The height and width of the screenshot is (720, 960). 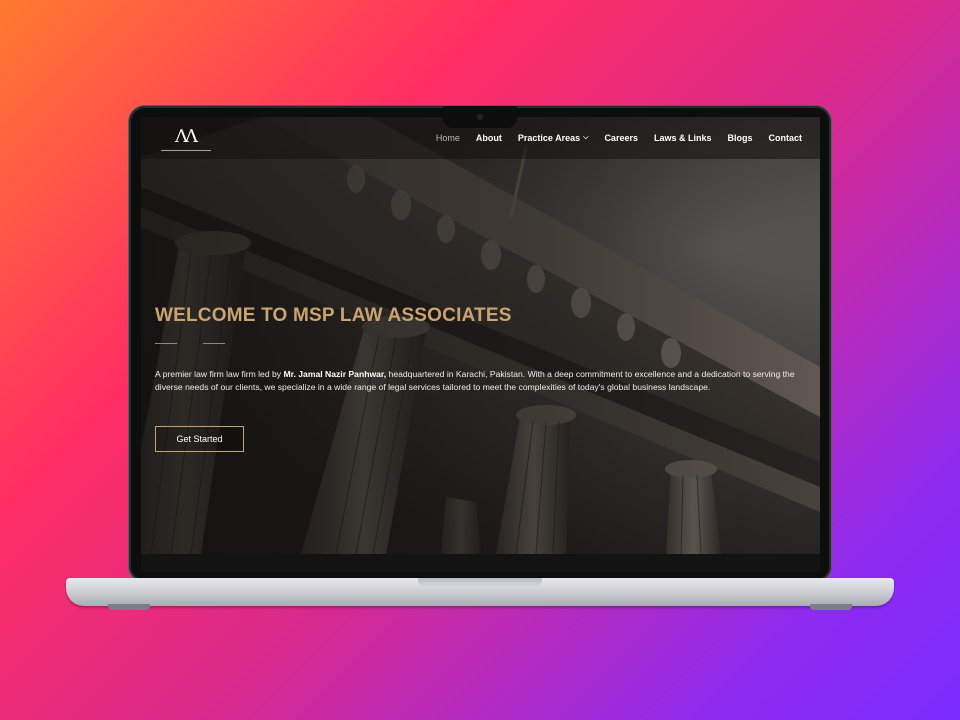 I want to click on nav-item-careers: Careers, so click(x=621, y=138).